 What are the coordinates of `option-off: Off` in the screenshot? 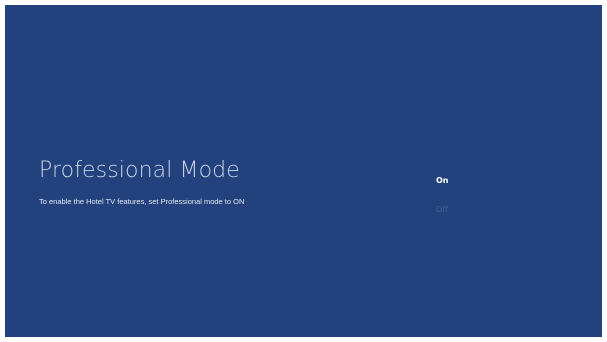 It's located at (442, 210).